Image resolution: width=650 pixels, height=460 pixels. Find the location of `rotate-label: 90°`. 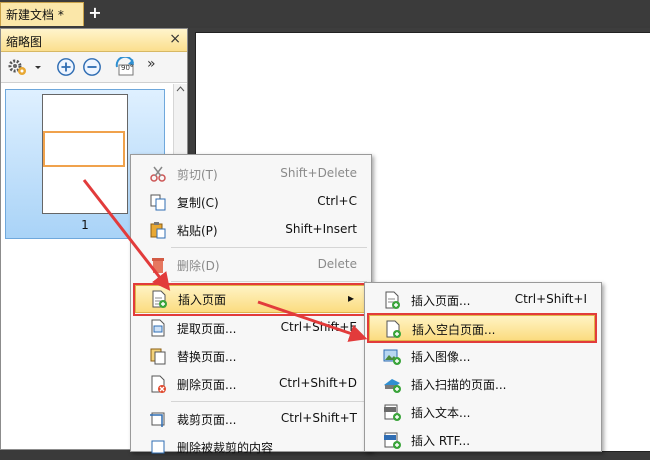

rotate-label: 90° is located at coordinates (127, 68).